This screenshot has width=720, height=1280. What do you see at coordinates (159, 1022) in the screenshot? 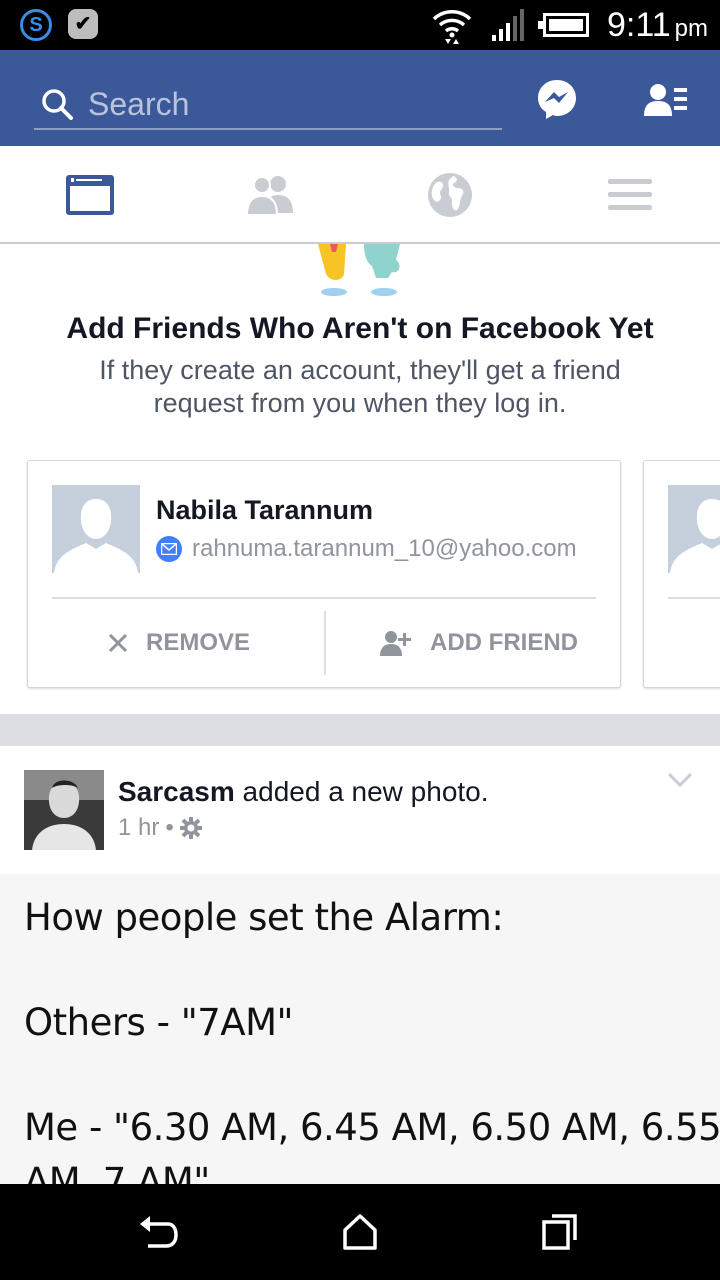
I see `post-text-line: Others - "7AM"` at bounding box center [159, 1022].